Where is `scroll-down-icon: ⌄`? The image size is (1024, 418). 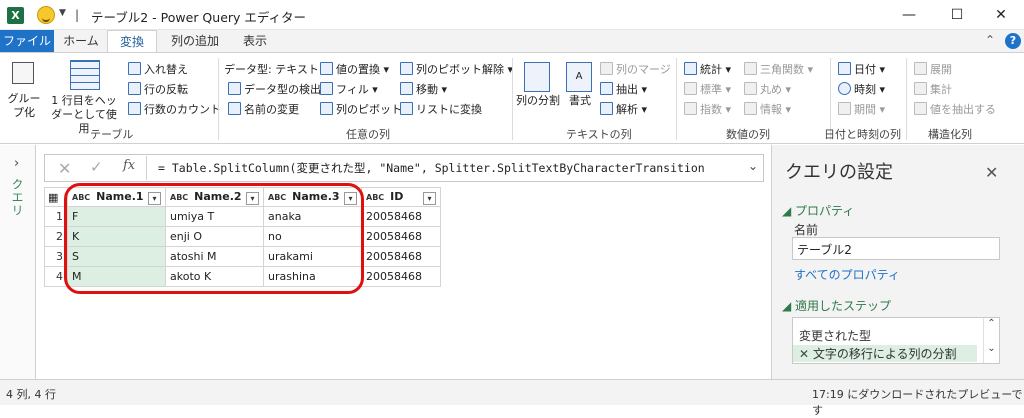 scroll-down-icon: ⌄ is located at coordinates (991, 348).